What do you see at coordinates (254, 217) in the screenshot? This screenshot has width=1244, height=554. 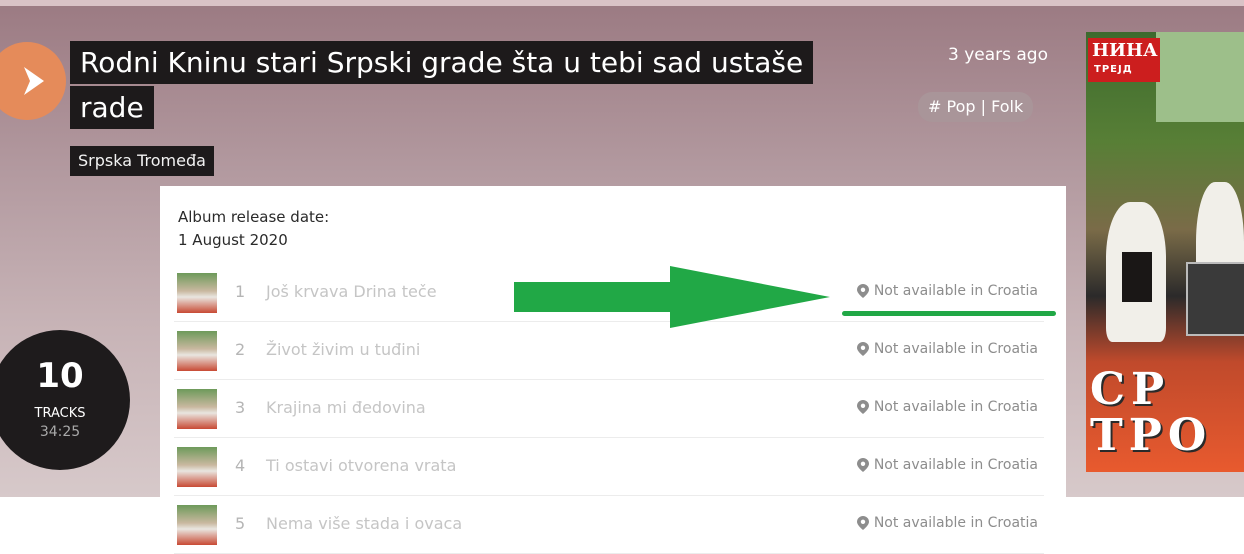 I see `release-date-label: Album release date:` at bounding box center [254, 217].